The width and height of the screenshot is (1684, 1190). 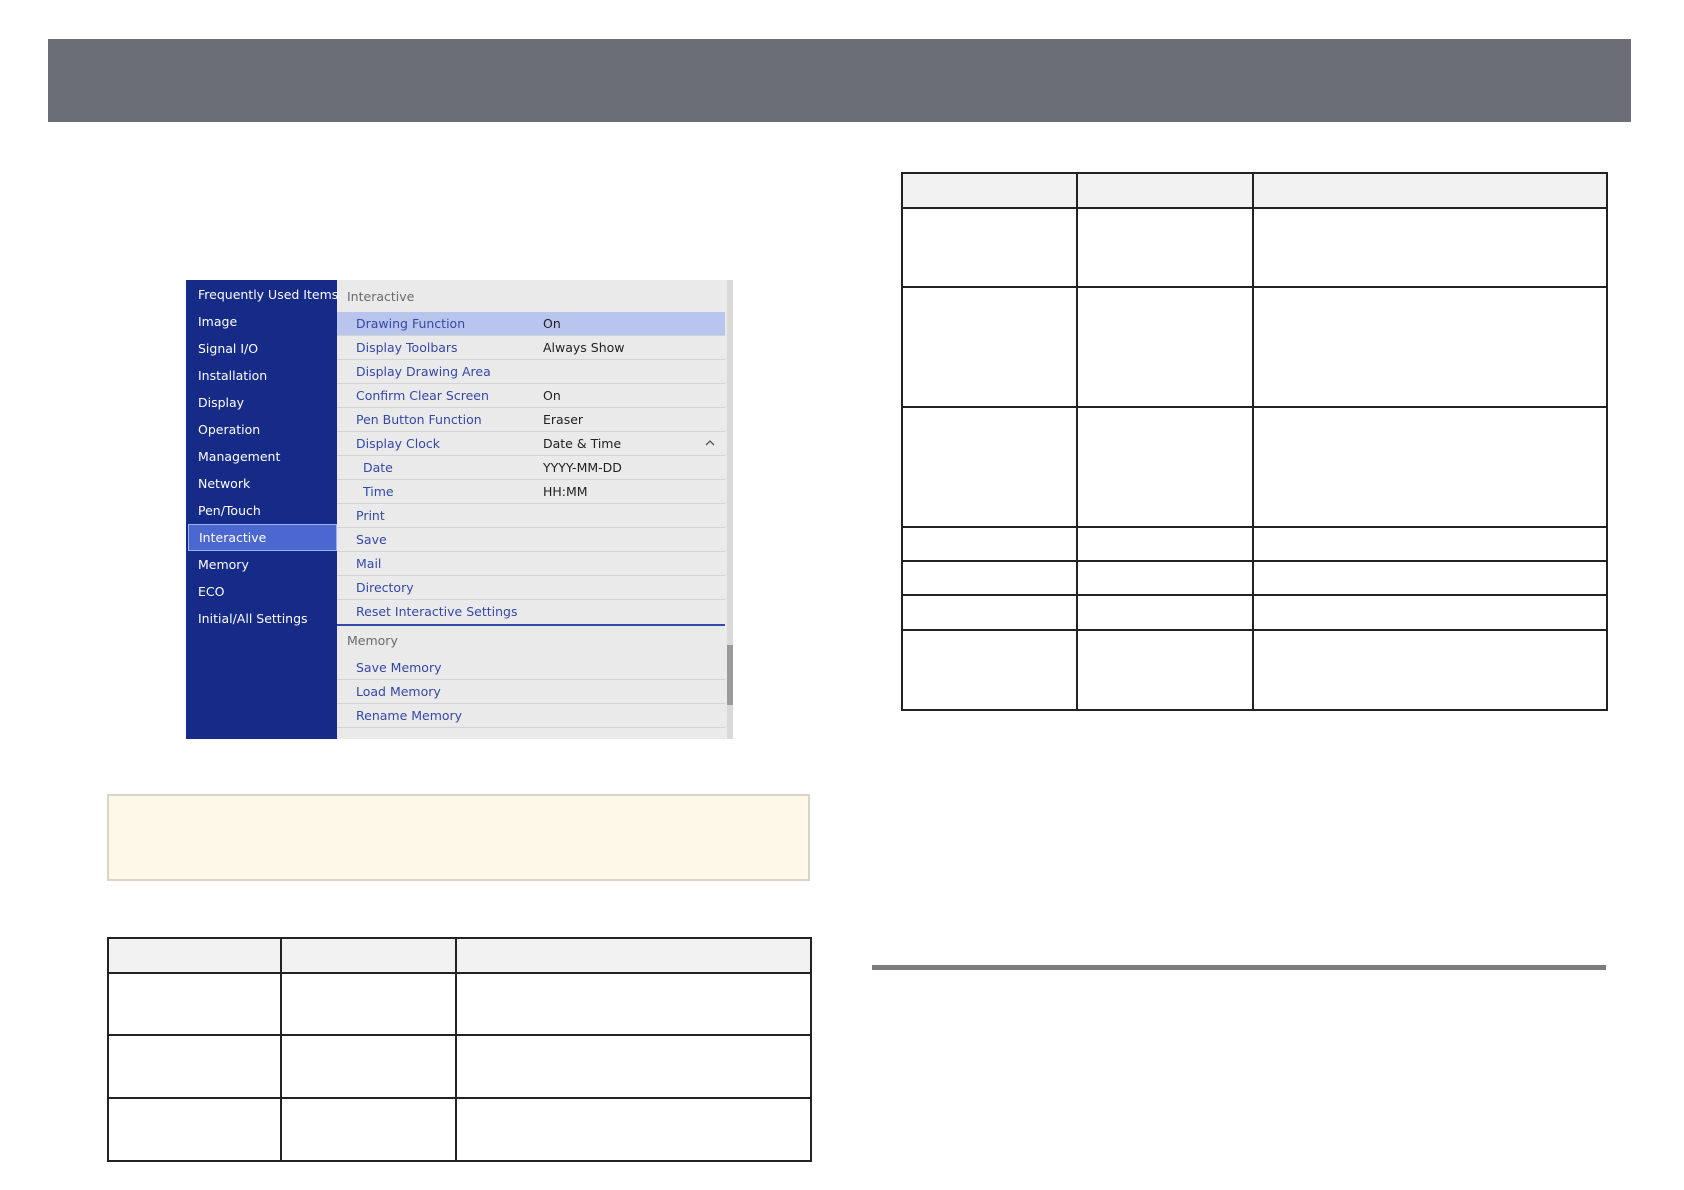 What do you see at coordinates (1239, 967) in the screenshot?
I see `section-divider-rule` at bounding box center [1239, 967].